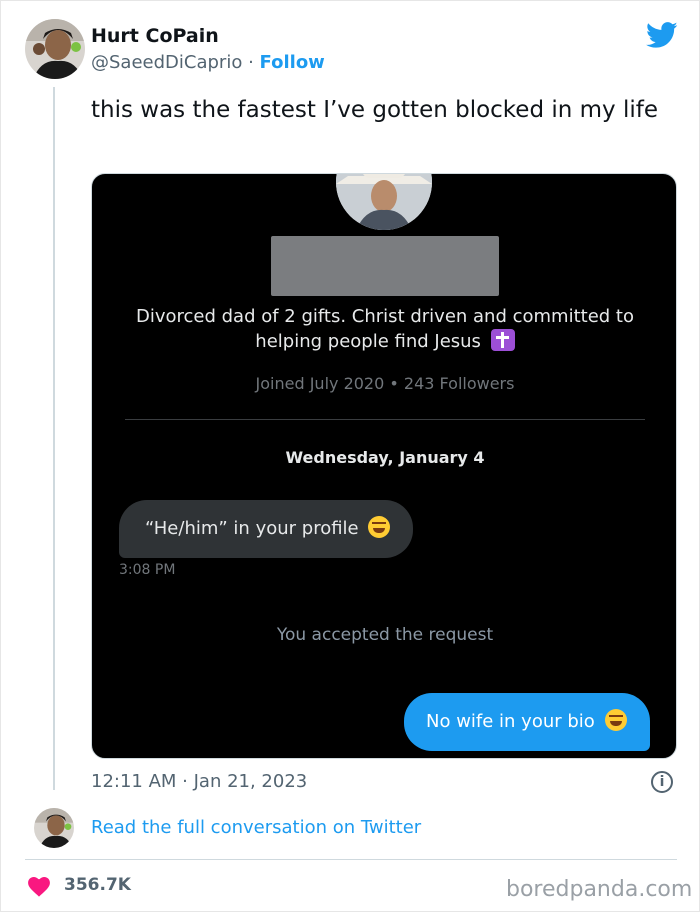 This screenshot has height=912, width=700. Describe the element at coordinates (147, 570) in the screenshot. I see `incoming-message-time: 3:08 PM` at that location.